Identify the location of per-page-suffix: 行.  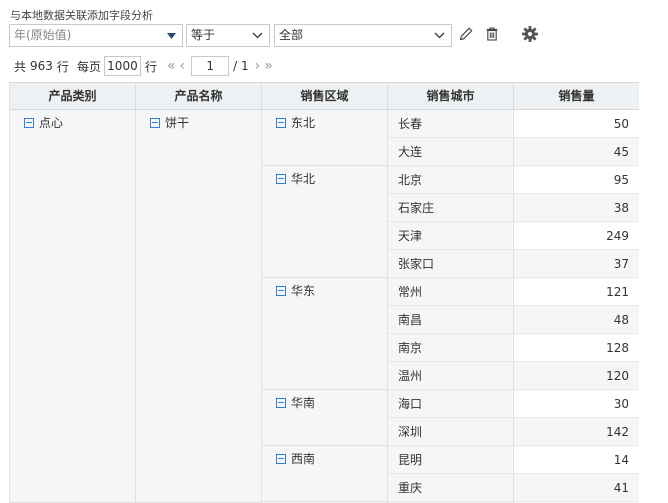
(150, 66).